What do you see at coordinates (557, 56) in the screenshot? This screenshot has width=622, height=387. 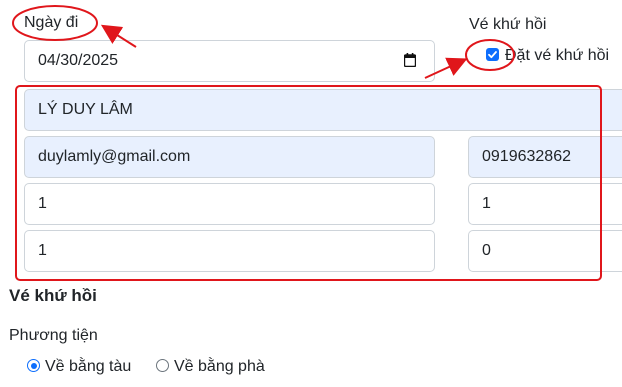 I see `round-trip-checkbox-label: Đặt vé khứ hồi` at bounding box center [557, 56].